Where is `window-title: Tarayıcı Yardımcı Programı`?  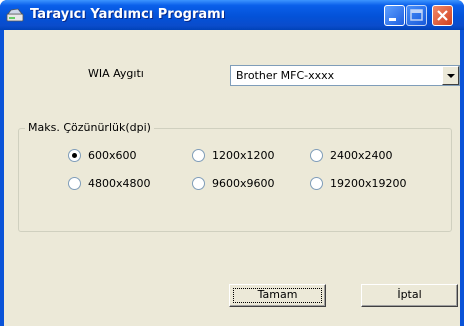
window-title: Tarayıcı Yardımcı Programı is located at coordinates (128, 14).